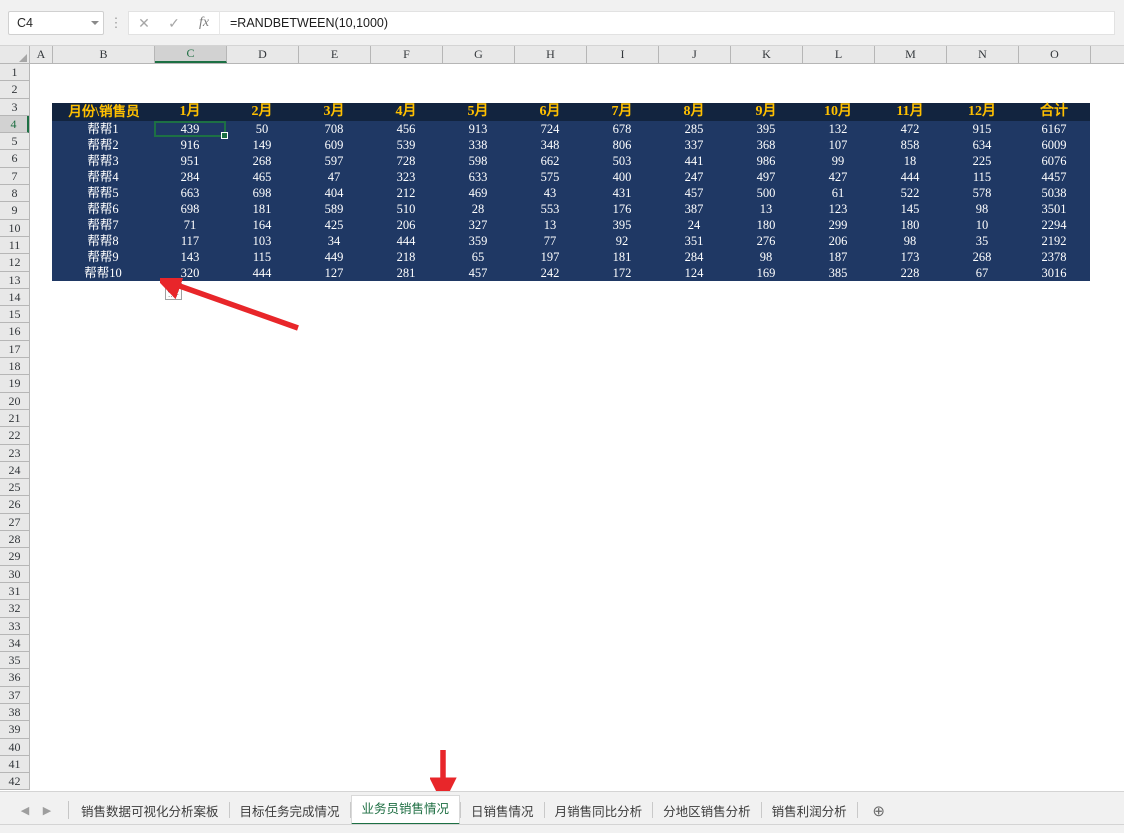  I want to click on month-value-cell: 441, so click(694, 161).